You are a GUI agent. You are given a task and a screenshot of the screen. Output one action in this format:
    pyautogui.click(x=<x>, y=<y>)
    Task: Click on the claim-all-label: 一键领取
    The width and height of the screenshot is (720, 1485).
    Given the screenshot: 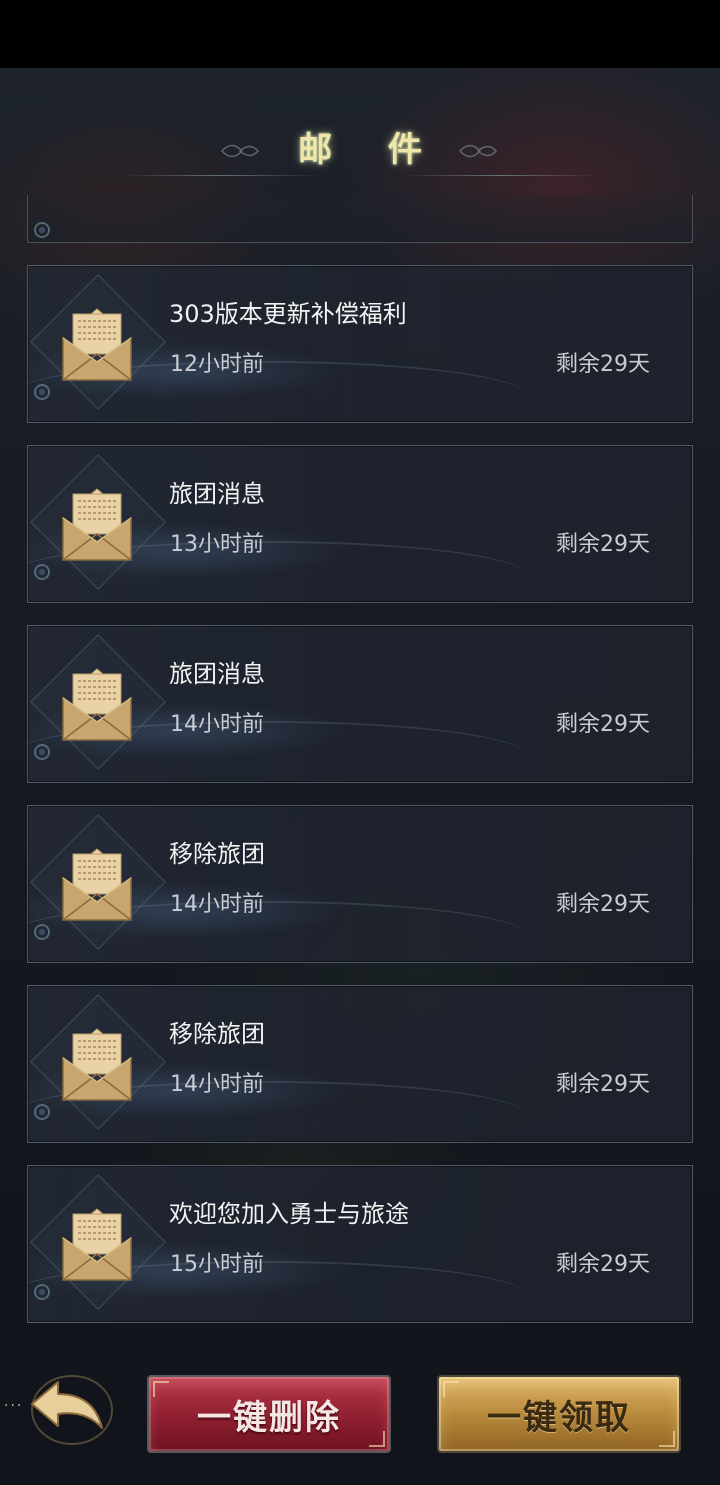 What is the action you would take?
    pyautogui.click(x=559, y=1417)
    